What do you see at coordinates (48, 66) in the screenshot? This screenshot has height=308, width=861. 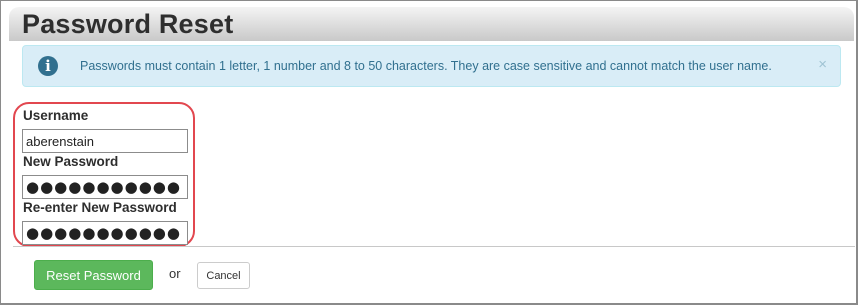 I see `info-icon: i` at bounding box center [48, 66].